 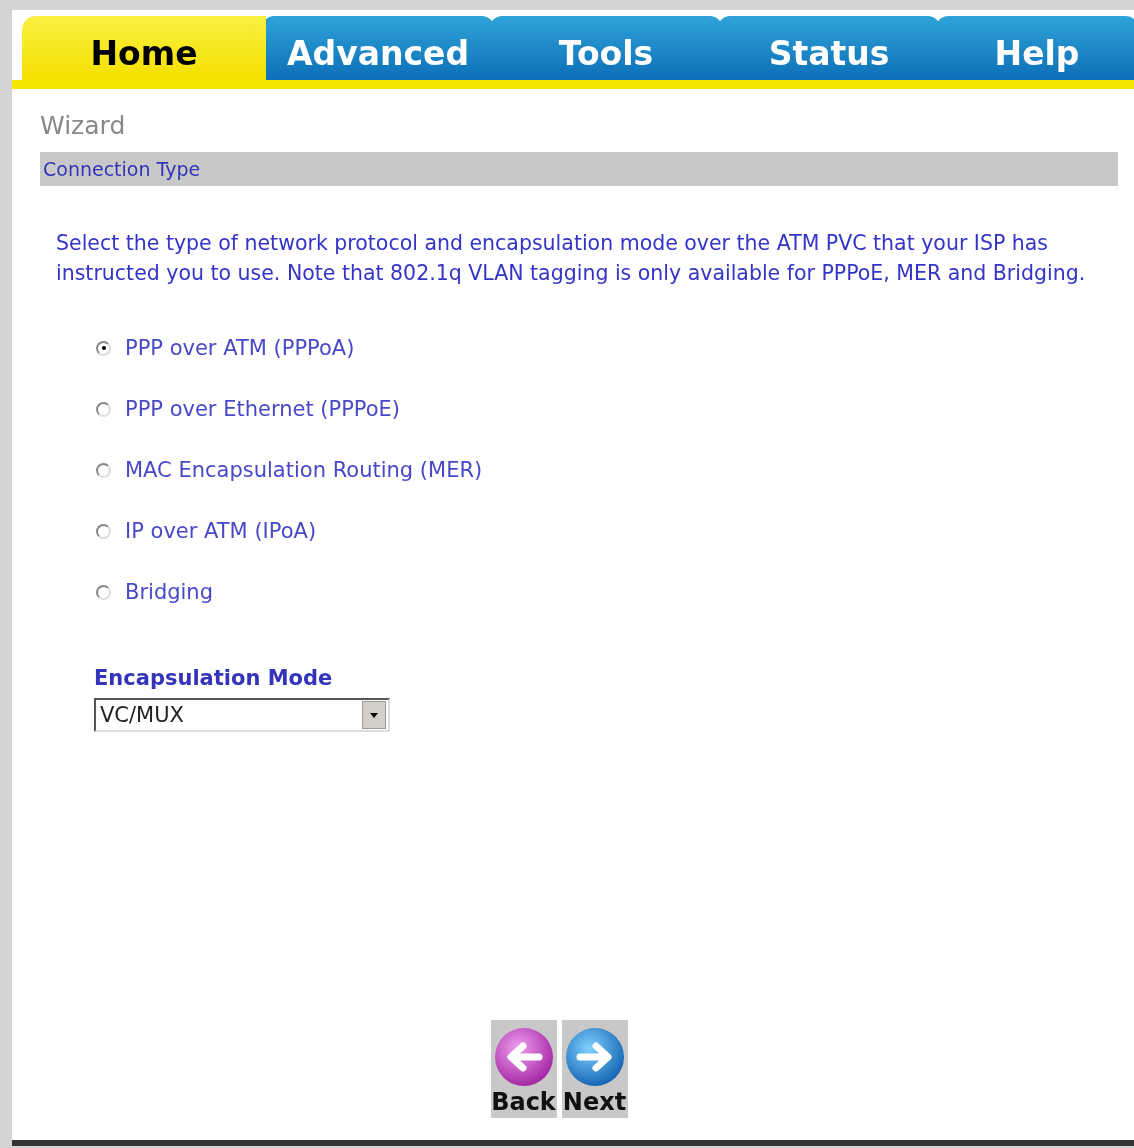 I want to click on nav-tab: Help, so click(x=1035, y=48).